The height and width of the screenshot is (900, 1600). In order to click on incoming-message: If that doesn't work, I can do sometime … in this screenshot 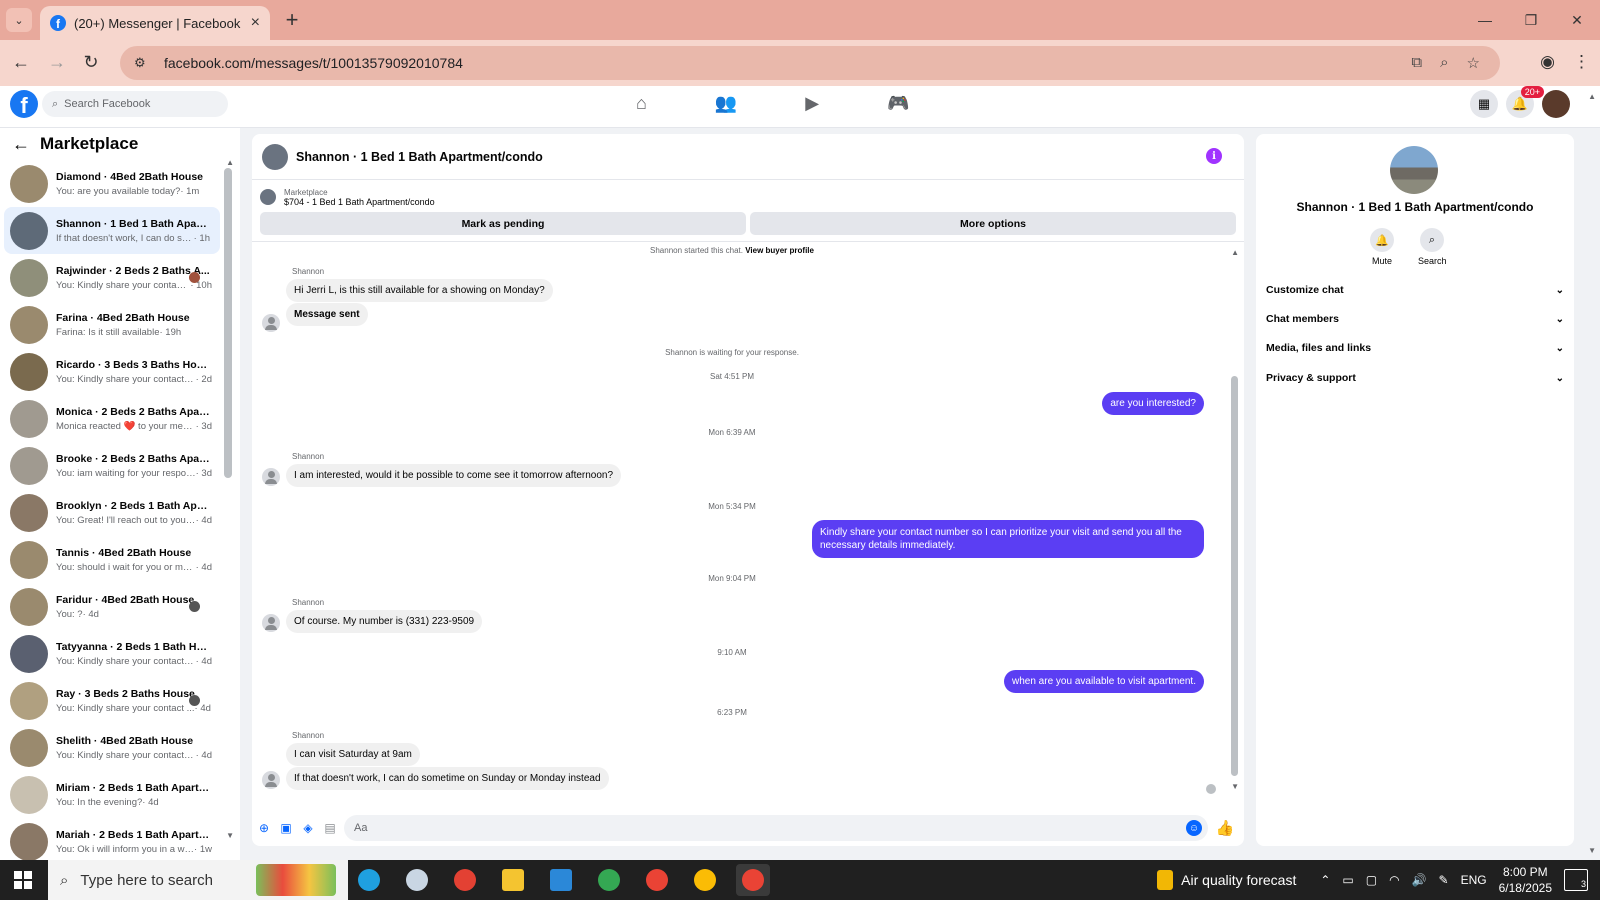, I will do `click(447, 778)`.